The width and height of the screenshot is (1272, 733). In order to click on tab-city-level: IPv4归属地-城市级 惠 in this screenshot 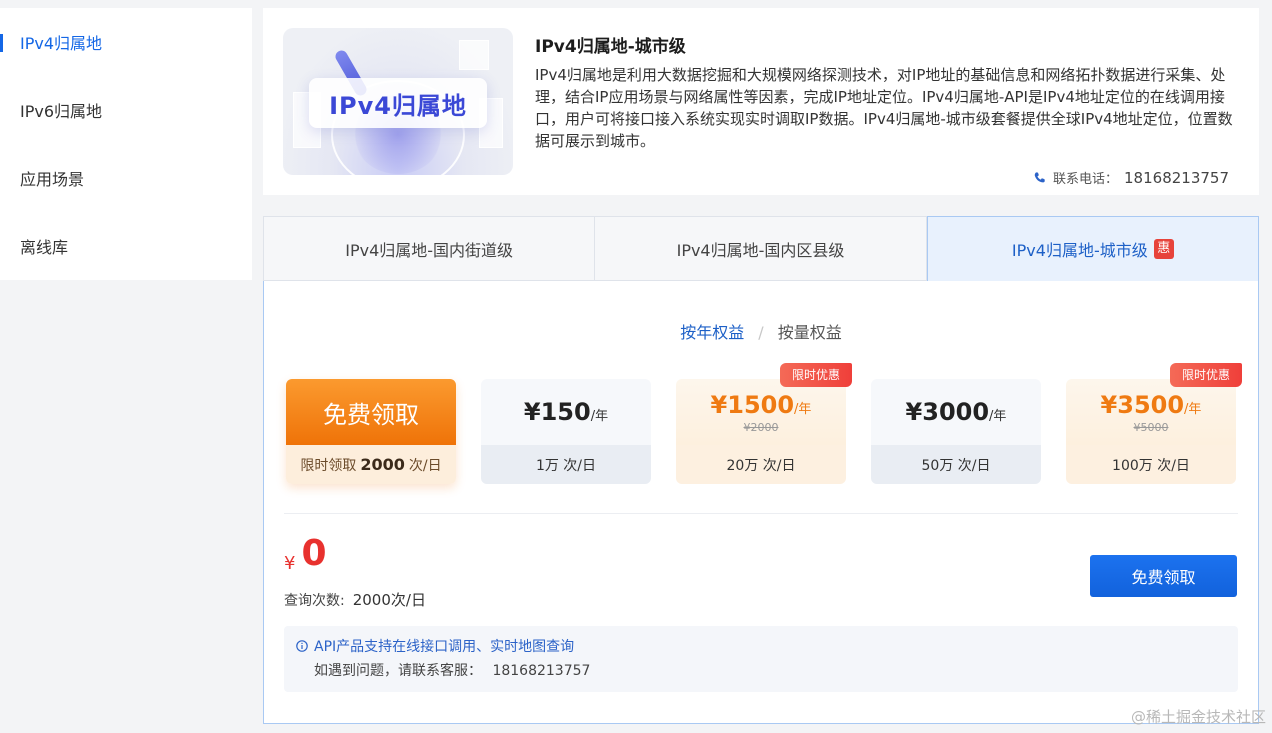, I will do `click(1092, 248)`.